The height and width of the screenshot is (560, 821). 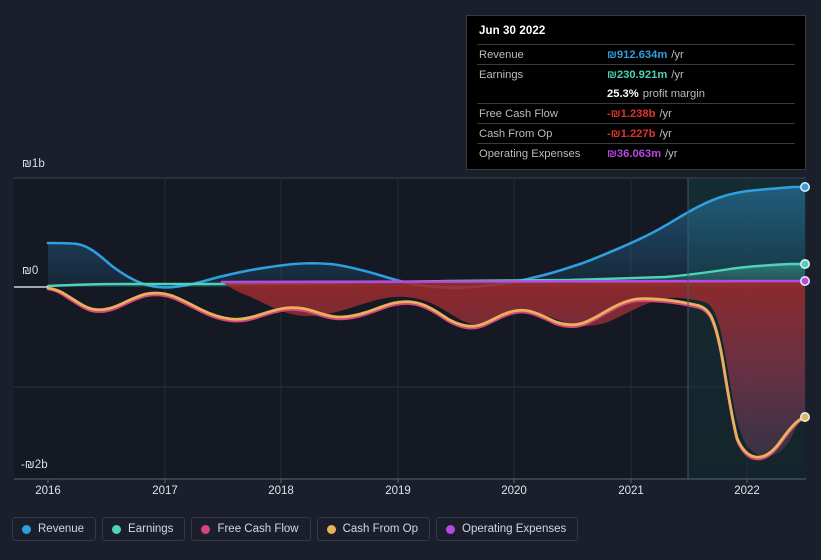 I want to click on x-axis-label-2016: 2016, so click(x=48, y=491).